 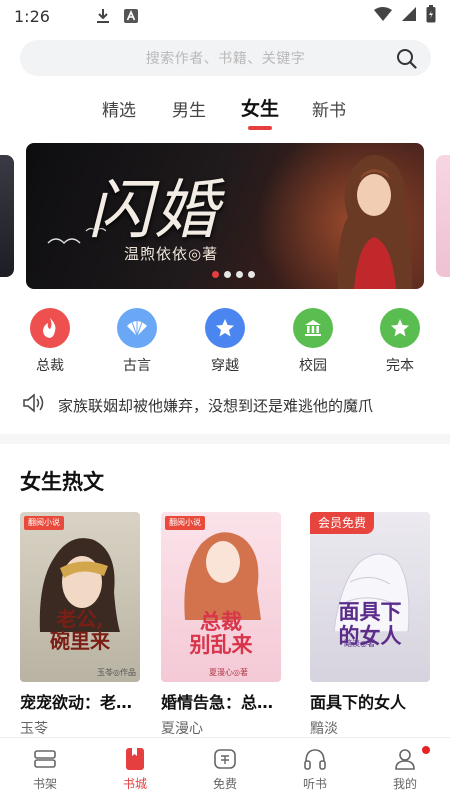 I want to click on tab-active-indicator, so click(x=260, y=128).